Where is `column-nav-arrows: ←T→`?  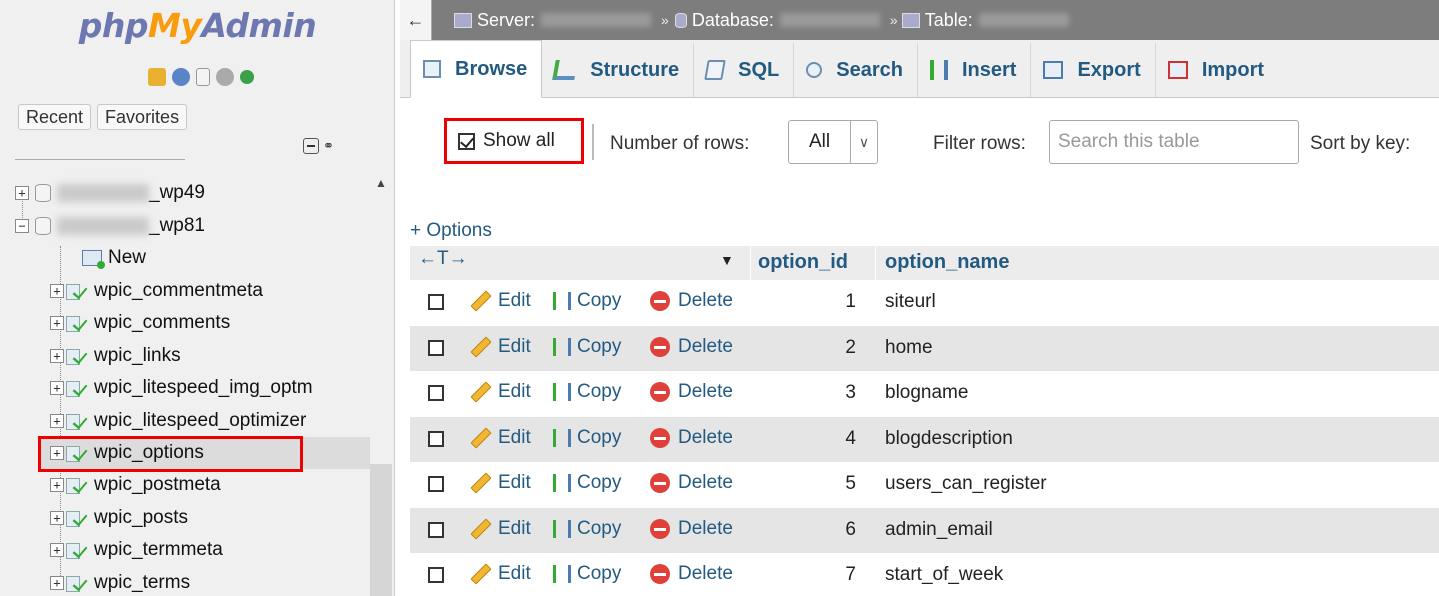
column-nav-arrows: ←T→ is located at coordinates (443, 259).